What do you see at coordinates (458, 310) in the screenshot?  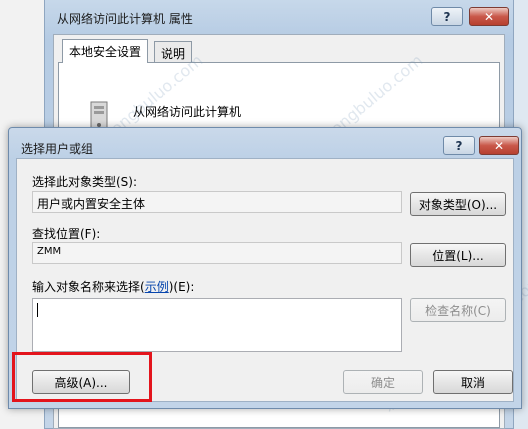 I see `check-names-button: 检查名称(C)` at bounding box center [458, 310].